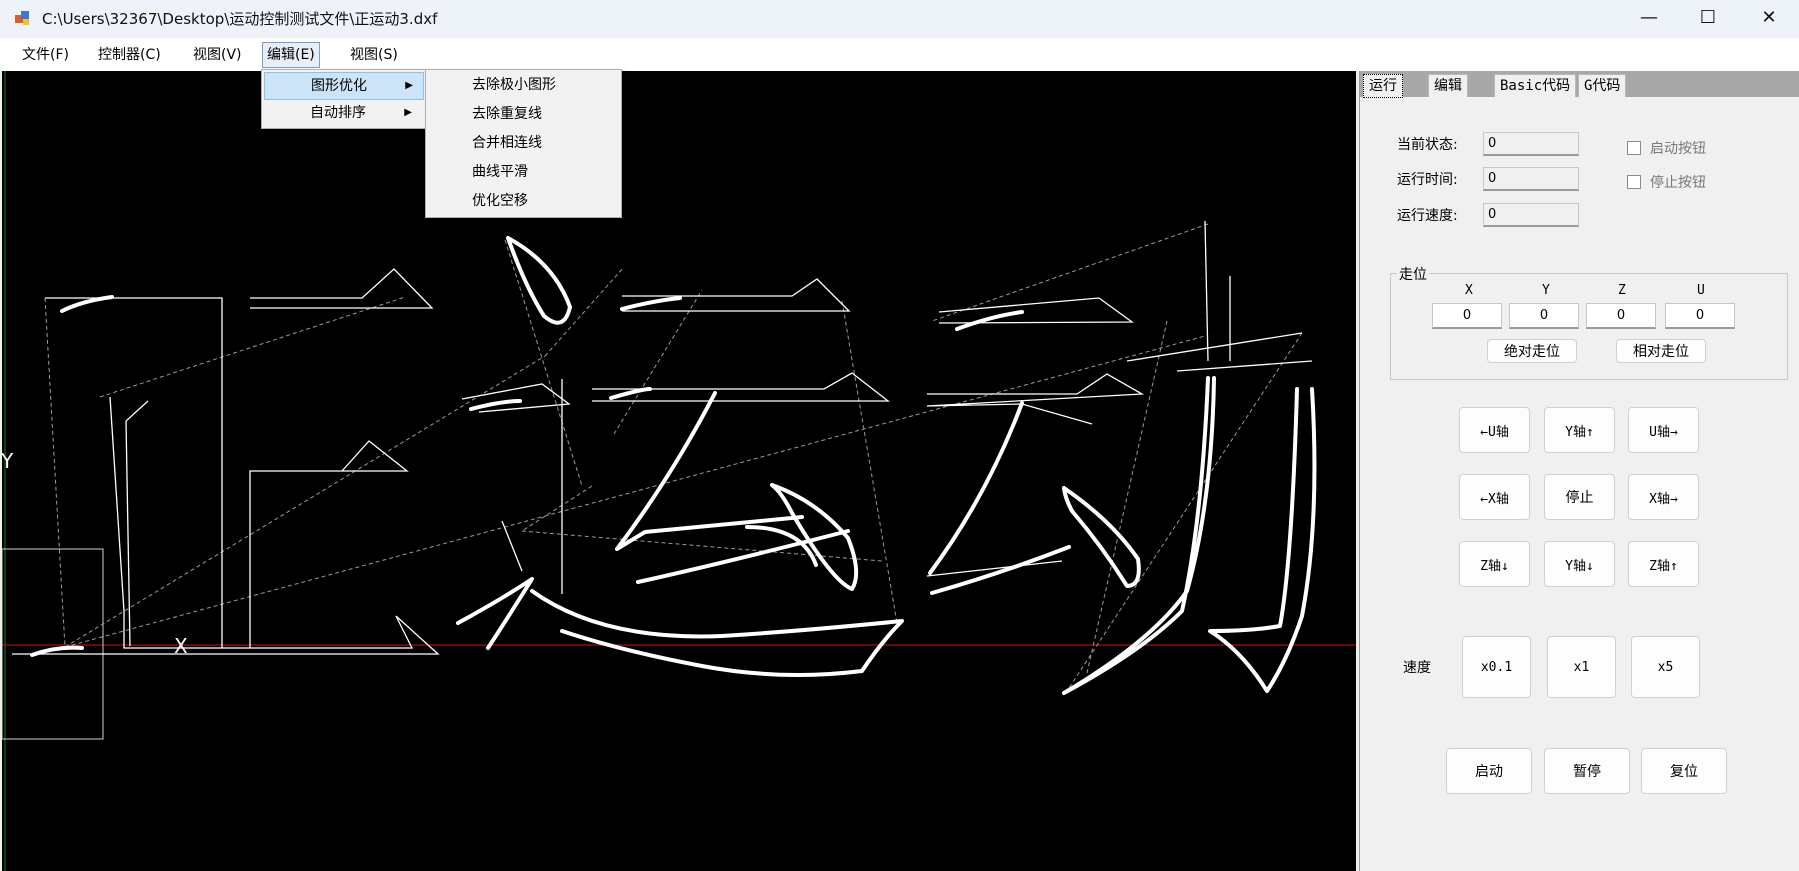  What do you see at coordinates (240, 19) in the screenshot?
I see `window-title: C:\Users\32367\Desktop\运动控制测试文件\正运动3.dxf` at bounding box center [240, 19].